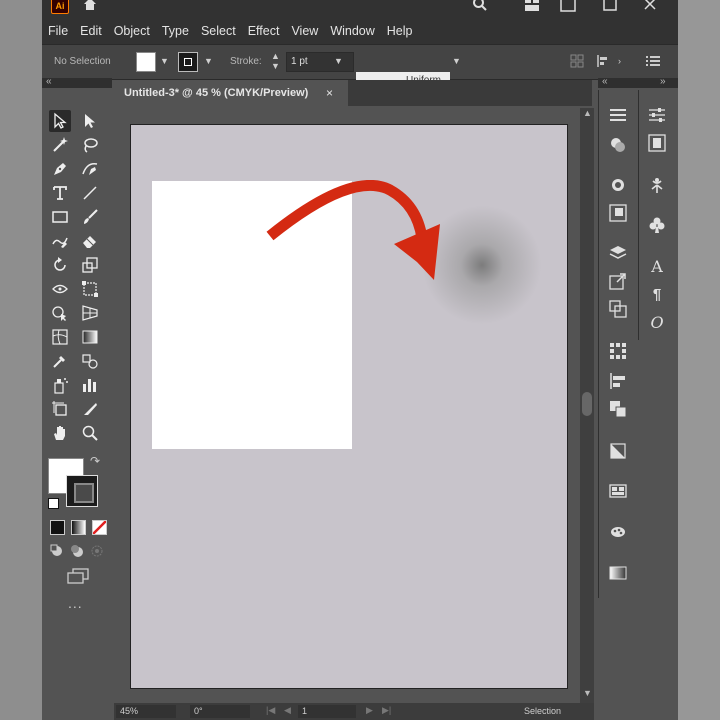  I want to click on artboard-tool-icon, so click(60, 409).